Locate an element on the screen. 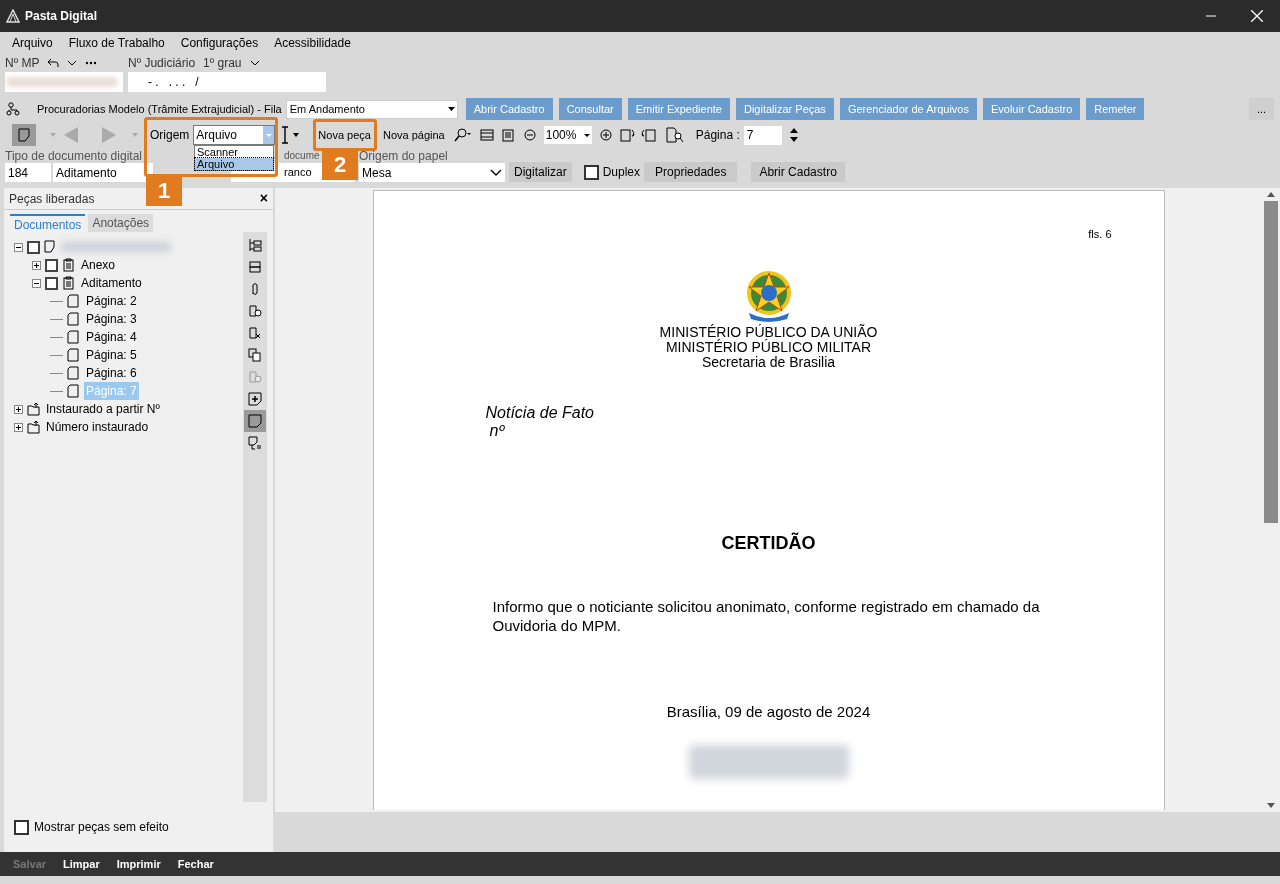  queue-select: Em Andamento is located at coordinates (371, 109).